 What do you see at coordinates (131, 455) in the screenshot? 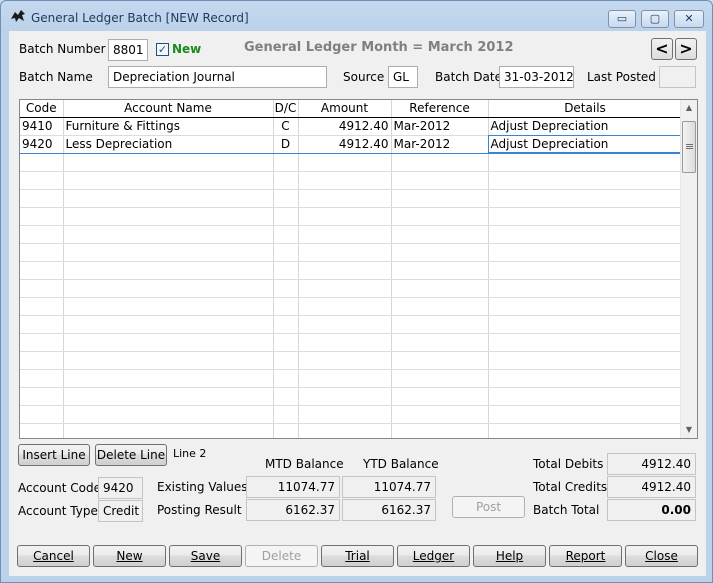
I see `delete-line-button: Delete Line` at bounding box center [131, 455].